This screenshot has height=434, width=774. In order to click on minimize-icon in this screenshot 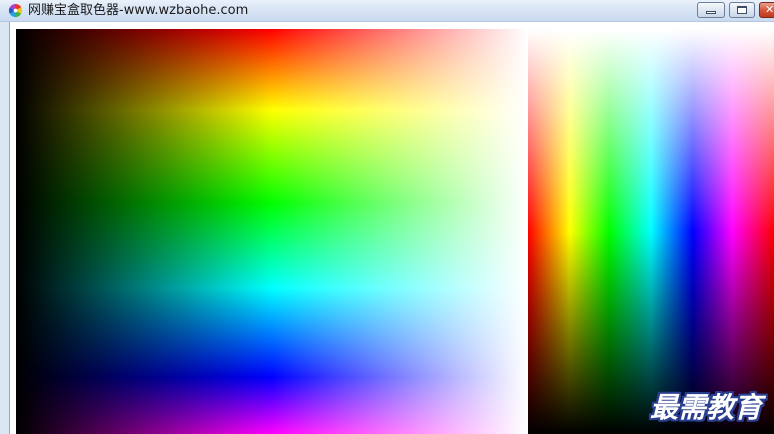, I will do `click(711, 12)`.